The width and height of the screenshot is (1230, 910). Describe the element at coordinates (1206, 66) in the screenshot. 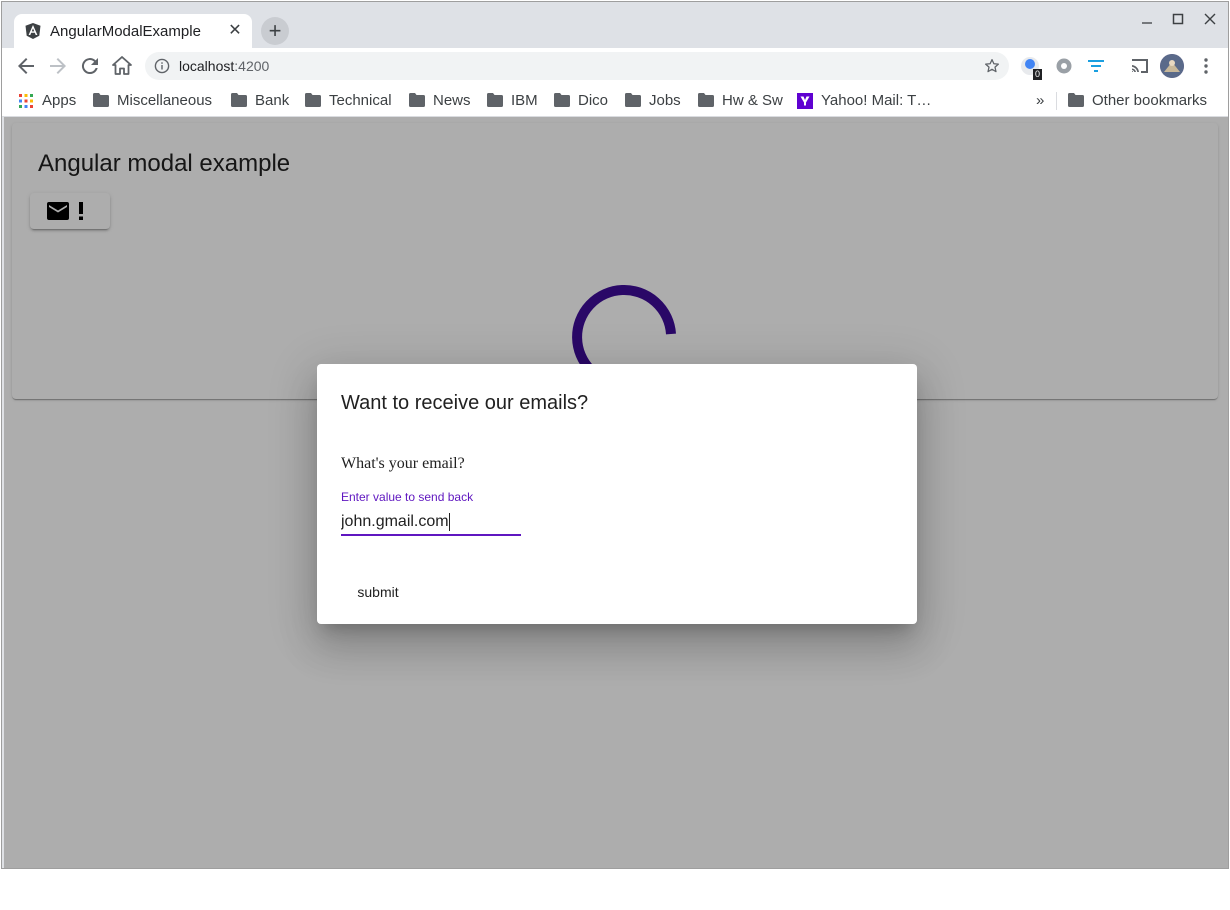

I see `more-menu-icon` at that location.